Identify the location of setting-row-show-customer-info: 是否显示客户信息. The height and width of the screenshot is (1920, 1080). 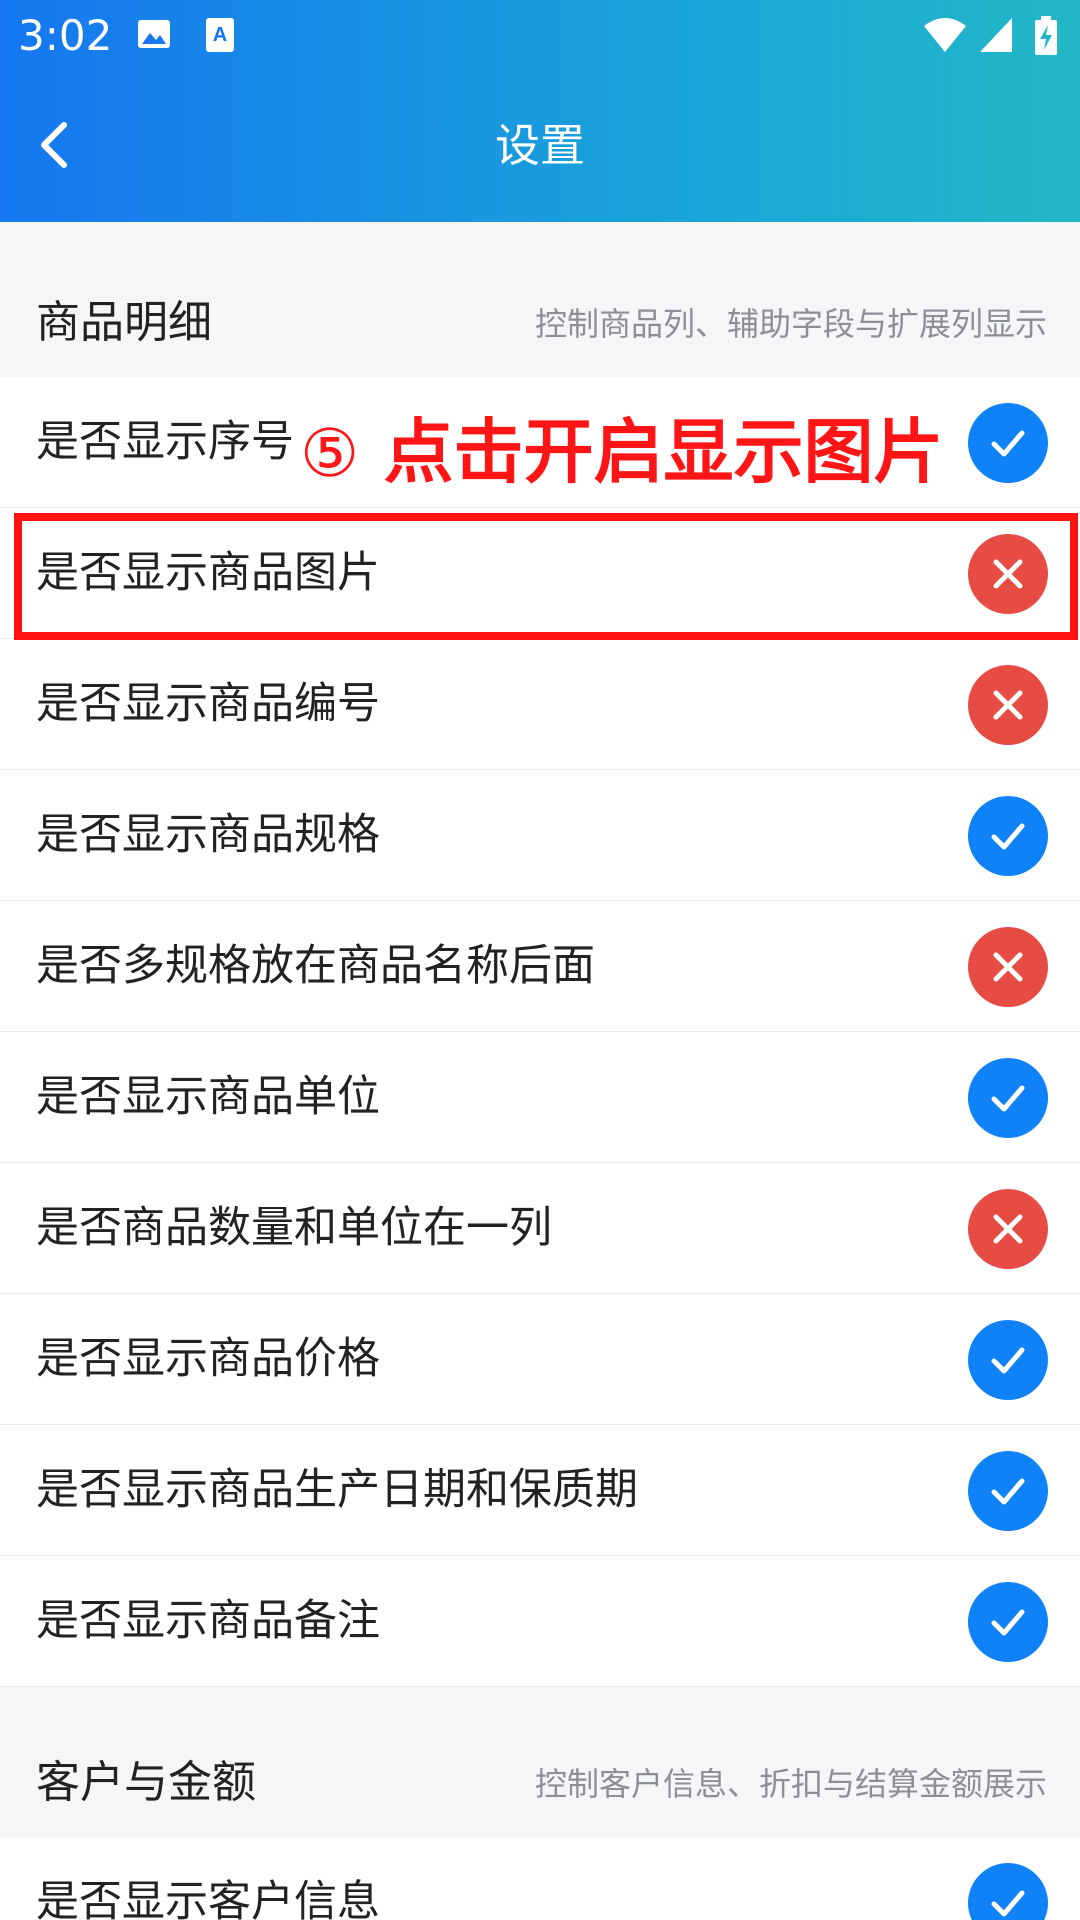
(540, 1878).